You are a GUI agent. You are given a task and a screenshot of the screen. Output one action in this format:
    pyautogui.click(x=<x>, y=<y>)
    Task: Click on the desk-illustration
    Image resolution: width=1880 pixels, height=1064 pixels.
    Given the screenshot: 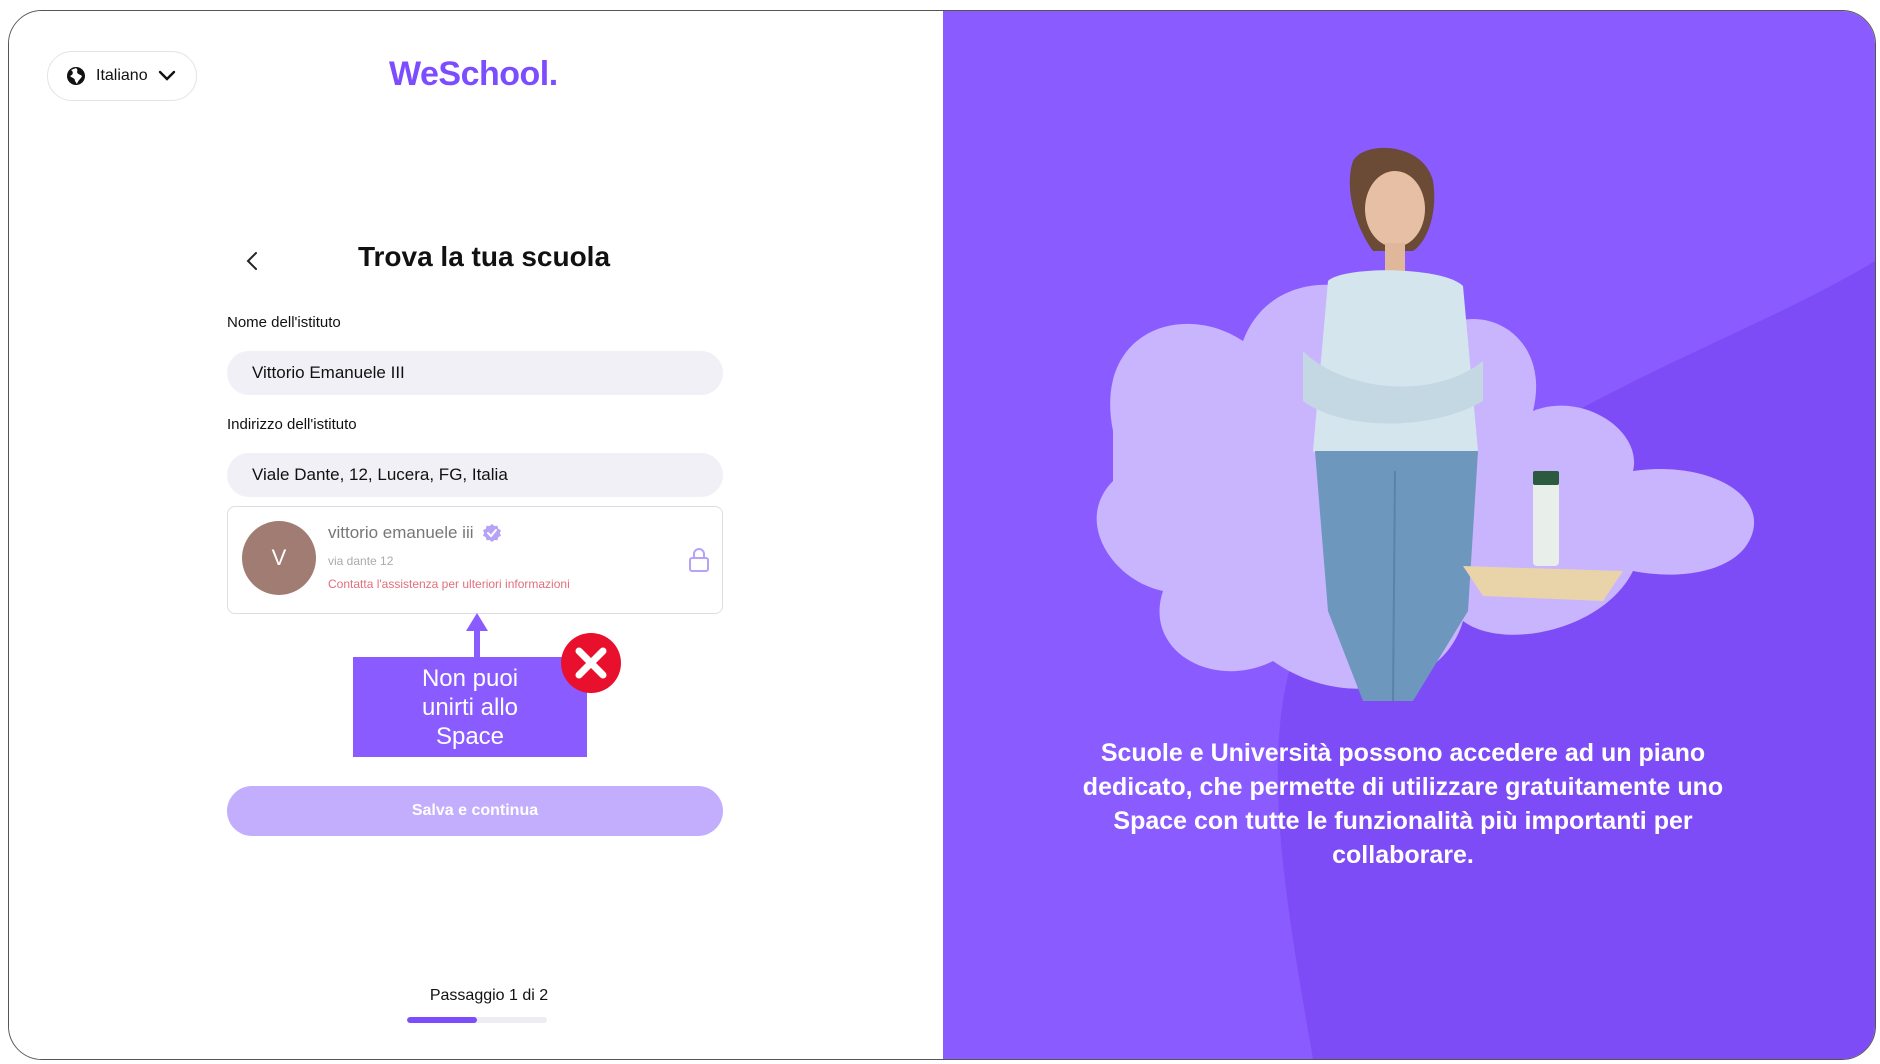 What is the action you would take?
    pyautogui.click(x=1543, y=583)
    